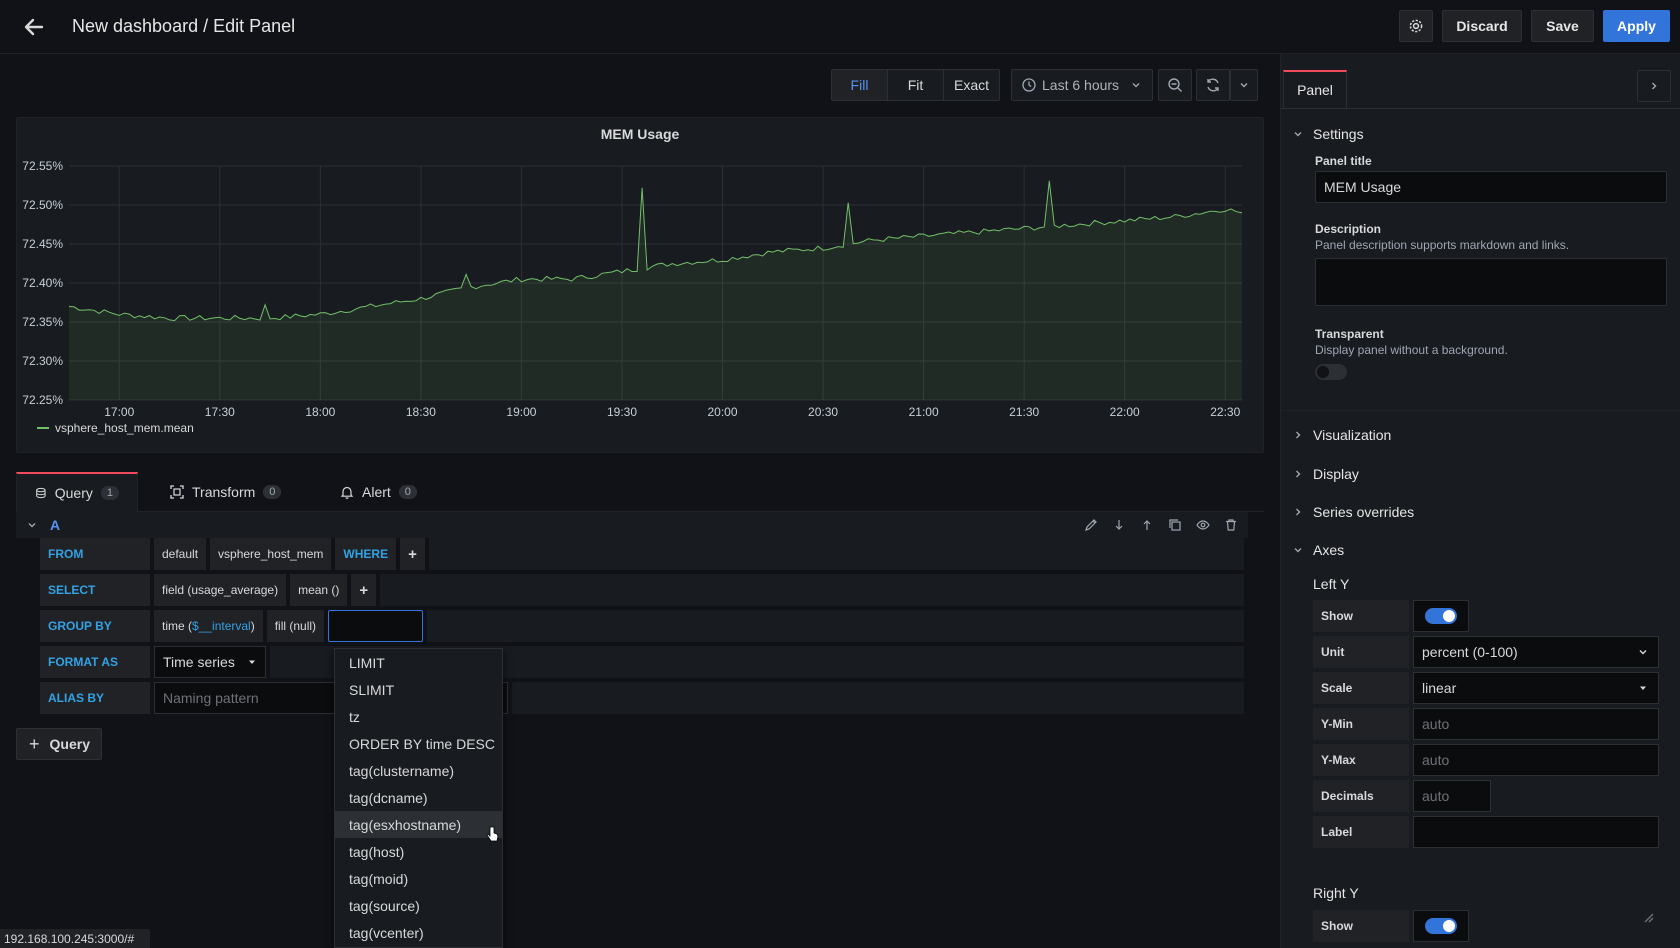  What do you see at coordinates (1648, 917) in the screenshot?
I see `resize-handle-icon` at bounding box center [1648, 917].